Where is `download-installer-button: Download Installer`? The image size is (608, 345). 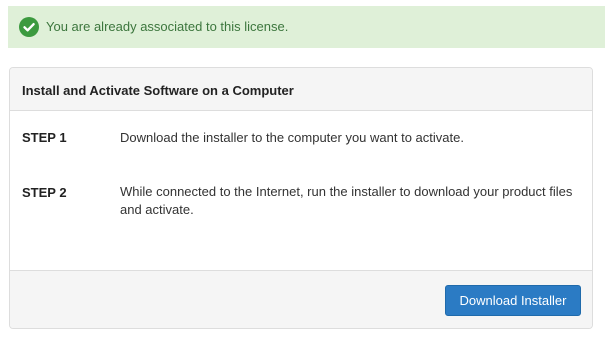 download-installer-button: Download Installer is located at coordinates (513, 300).